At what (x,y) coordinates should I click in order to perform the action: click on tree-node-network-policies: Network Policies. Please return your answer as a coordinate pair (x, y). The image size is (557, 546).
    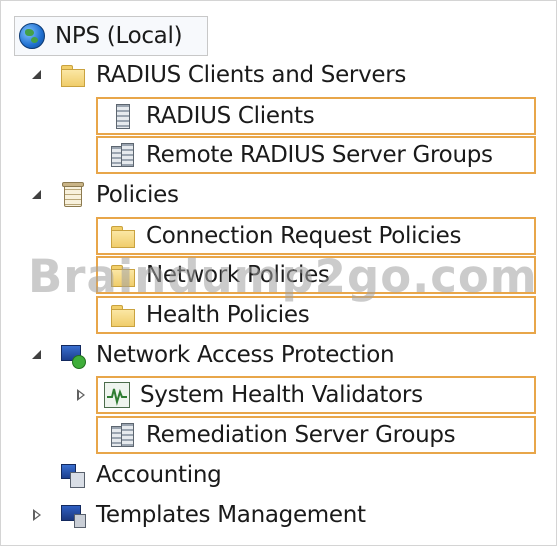
    Looking at the image, I should click on (316, 275).